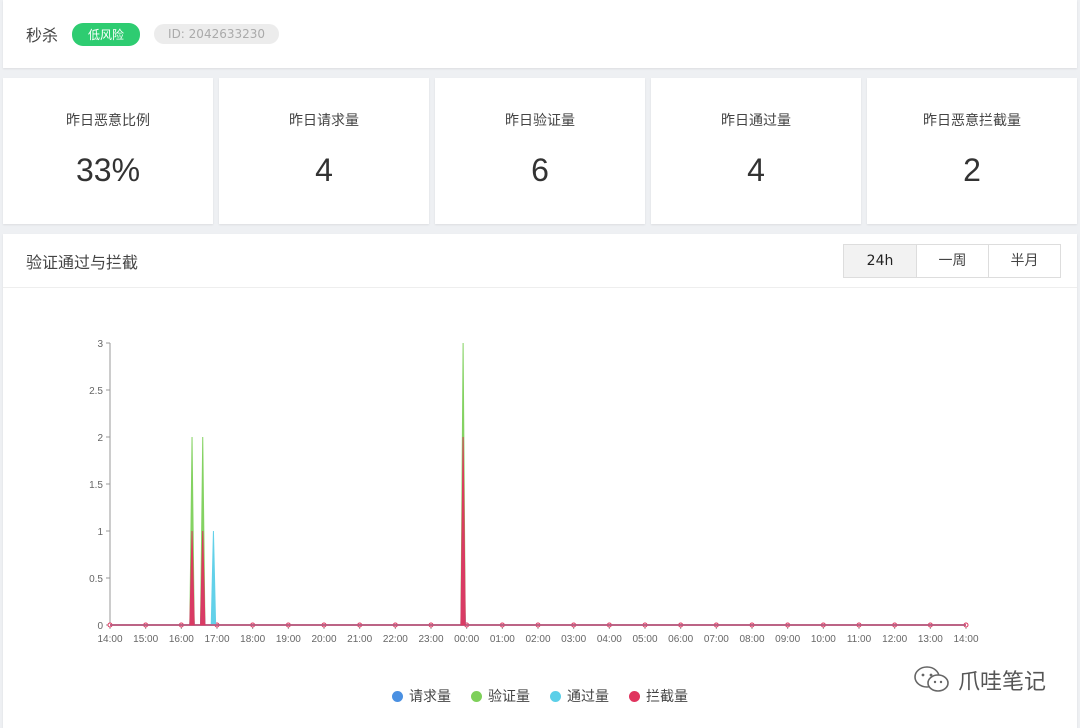 Image resolution: width=1080 pixels, height=728 pixels. What do you see at coordinates (1024, 260) in the screenshot?
I see `tab-half-month: 半月` at bounding box center [1024, 260].